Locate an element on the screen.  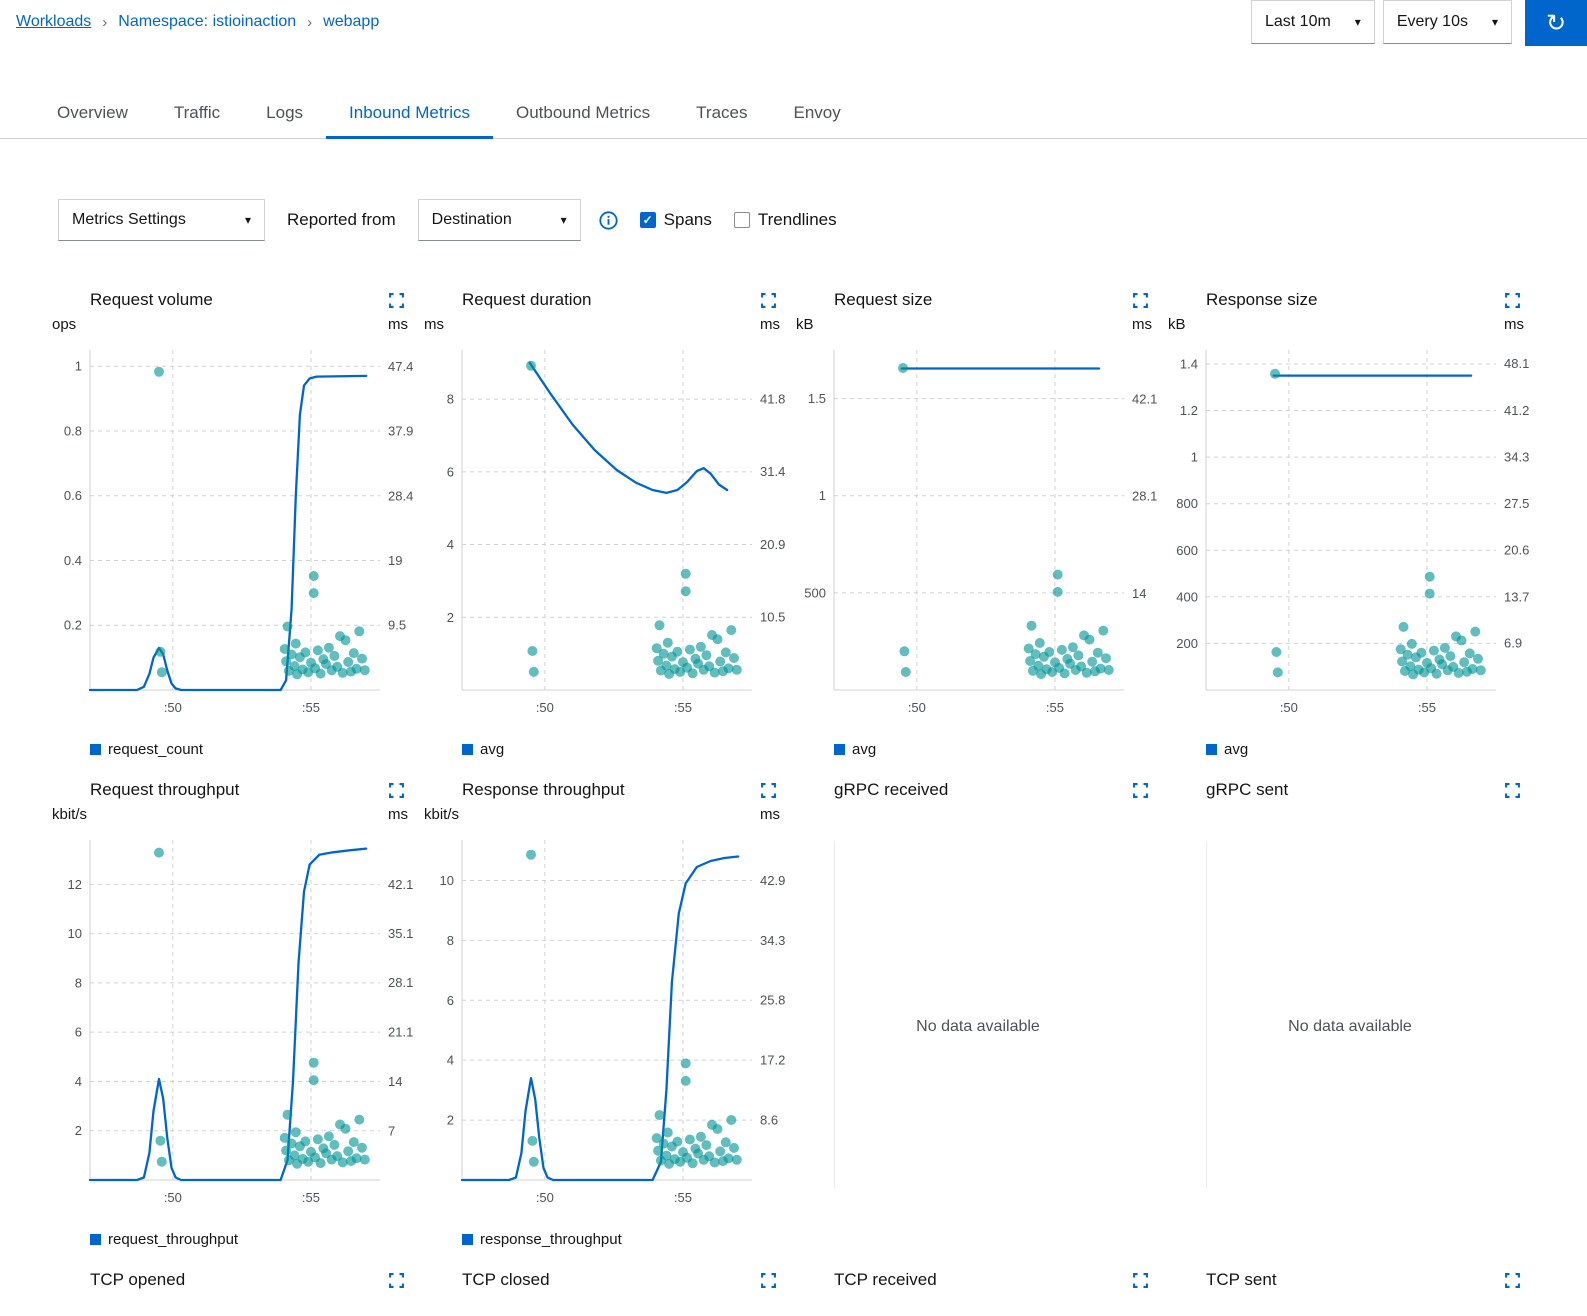
legend-label: response_throughput is located at coordinates (551, 1239).